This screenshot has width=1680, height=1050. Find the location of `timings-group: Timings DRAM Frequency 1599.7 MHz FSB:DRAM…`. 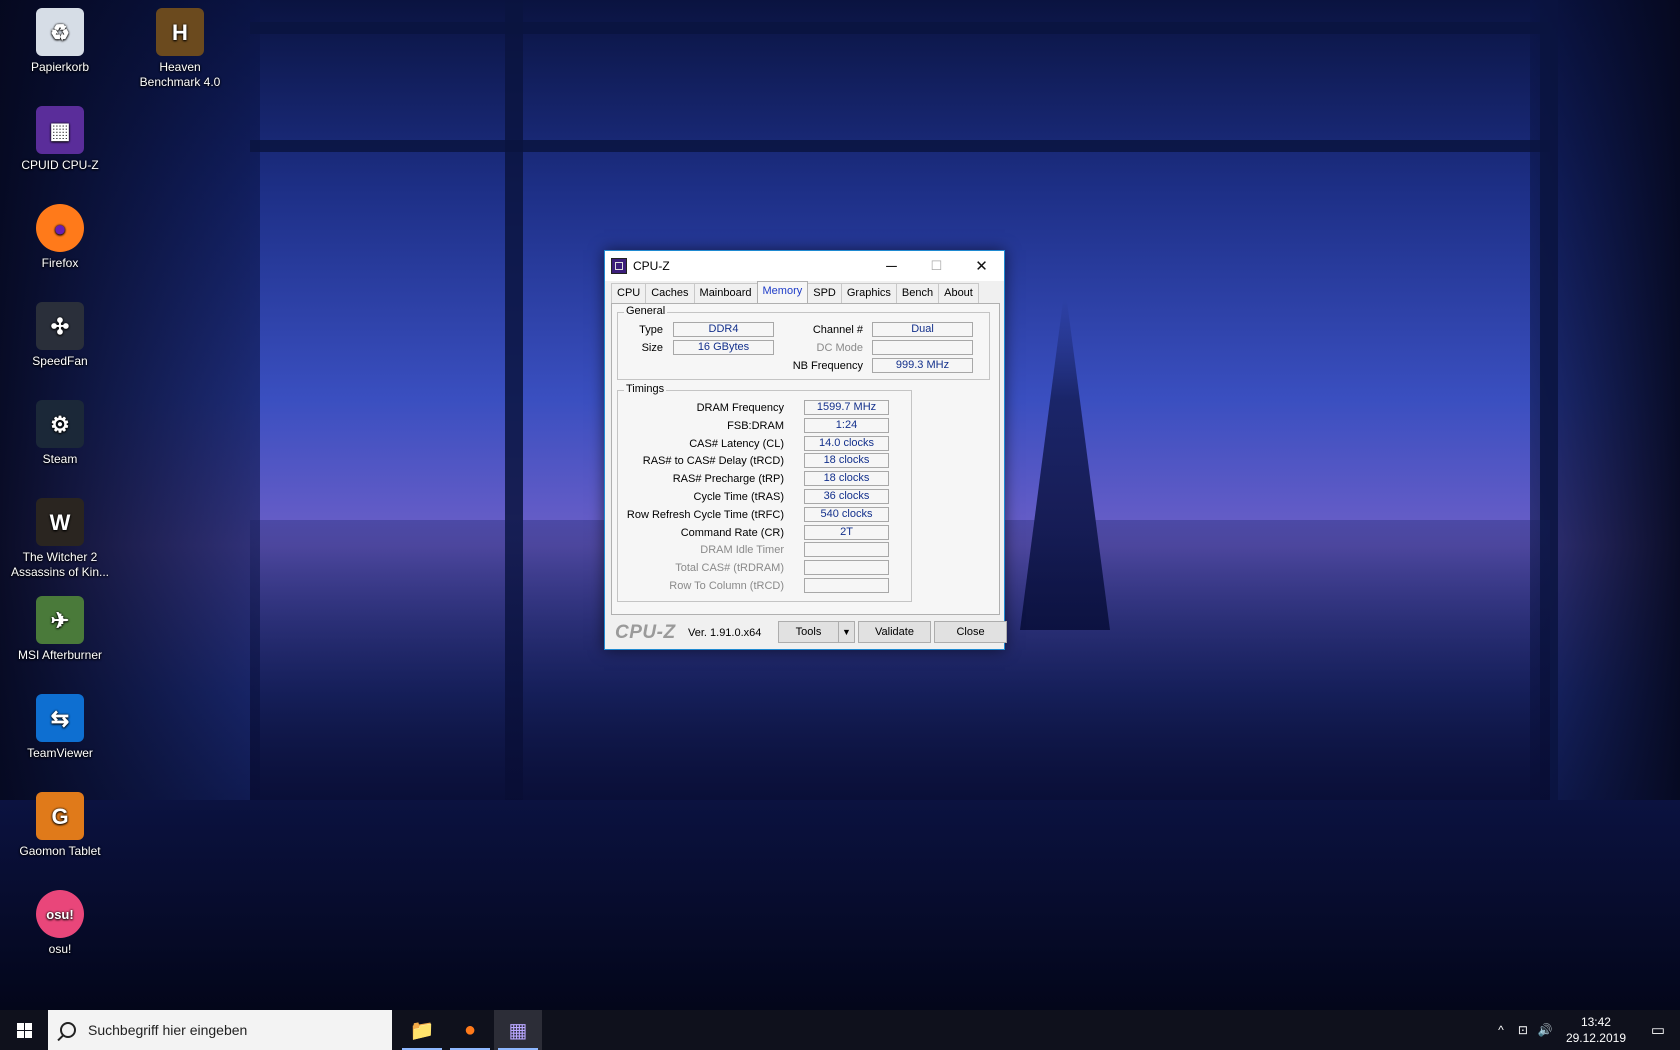

timings-group: Timings DRAM Frequency 1599.7 MHz FSB:DRAM… is located at coordinates (764, 492).